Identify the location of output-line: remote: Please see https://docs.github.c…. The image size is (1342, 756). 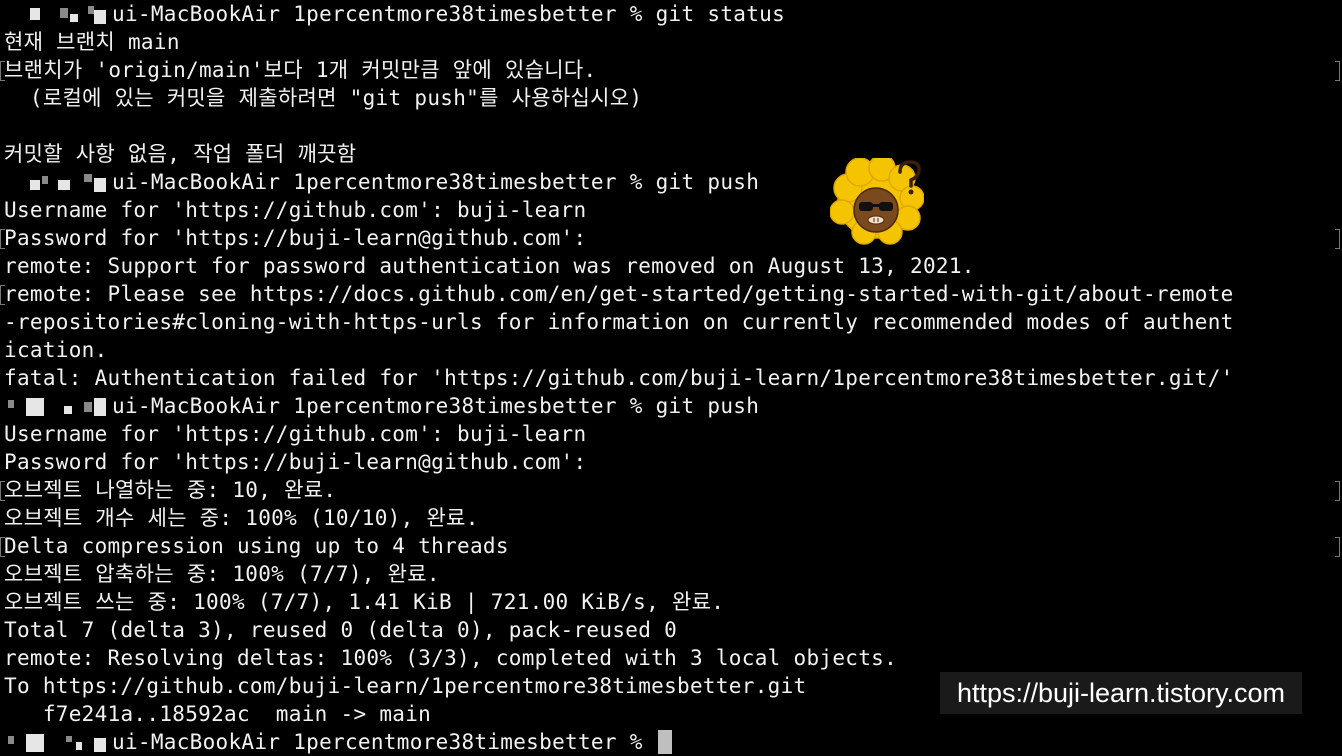
(619, 294).